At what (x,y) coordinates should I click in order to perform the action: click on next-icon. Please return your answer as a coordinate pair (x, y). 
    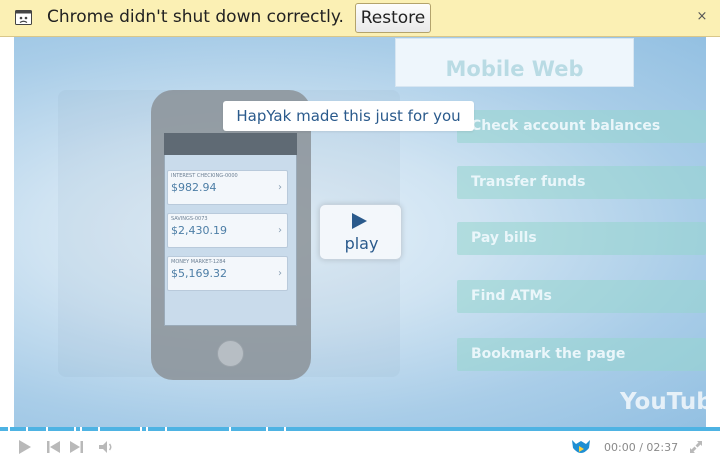
    Looking at the image, I should click on (76, 447).